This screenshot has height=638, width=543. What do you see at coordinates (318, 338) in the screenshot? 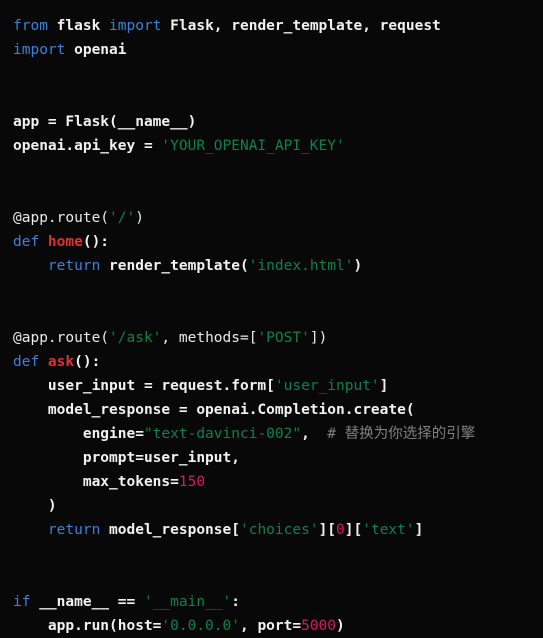
I see `code-token-decorator: ])` at bounding box center [318, 338].